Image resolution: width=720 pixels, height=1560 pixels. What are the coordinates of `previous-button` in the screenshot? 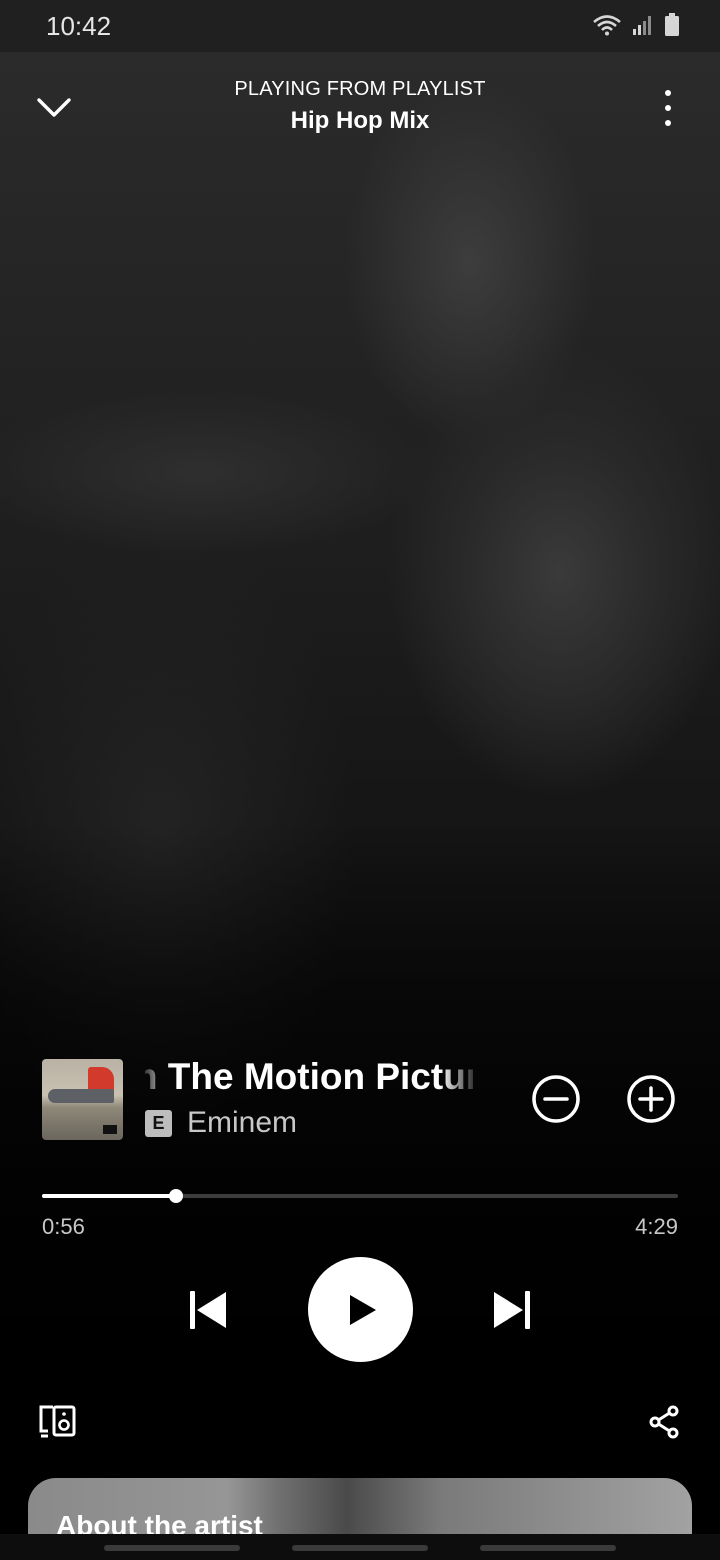 It's located at (208, 1310).